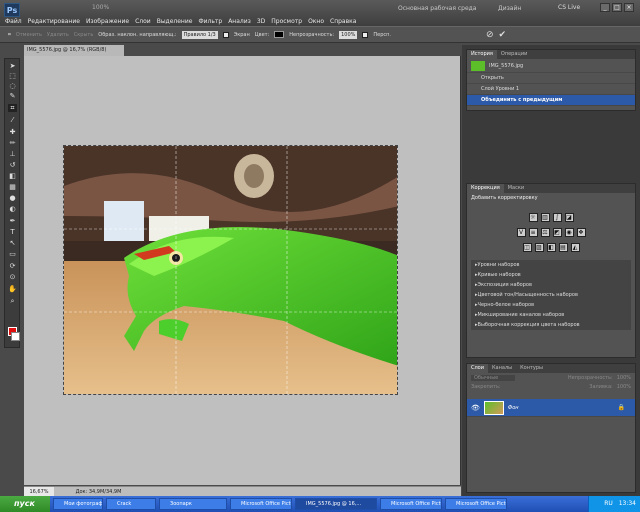 Image resolution: width=640 pixels, height=512 pixels. What do you see at coordinates (531, 368) in the screenshot?
I see `tab-paths: Контуры` at bounding box center [531, 368].